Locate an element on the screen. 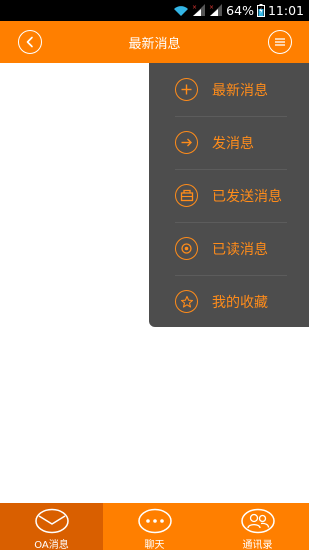  menu-item-read: 已读消息 is located at coordinates (229, 248).